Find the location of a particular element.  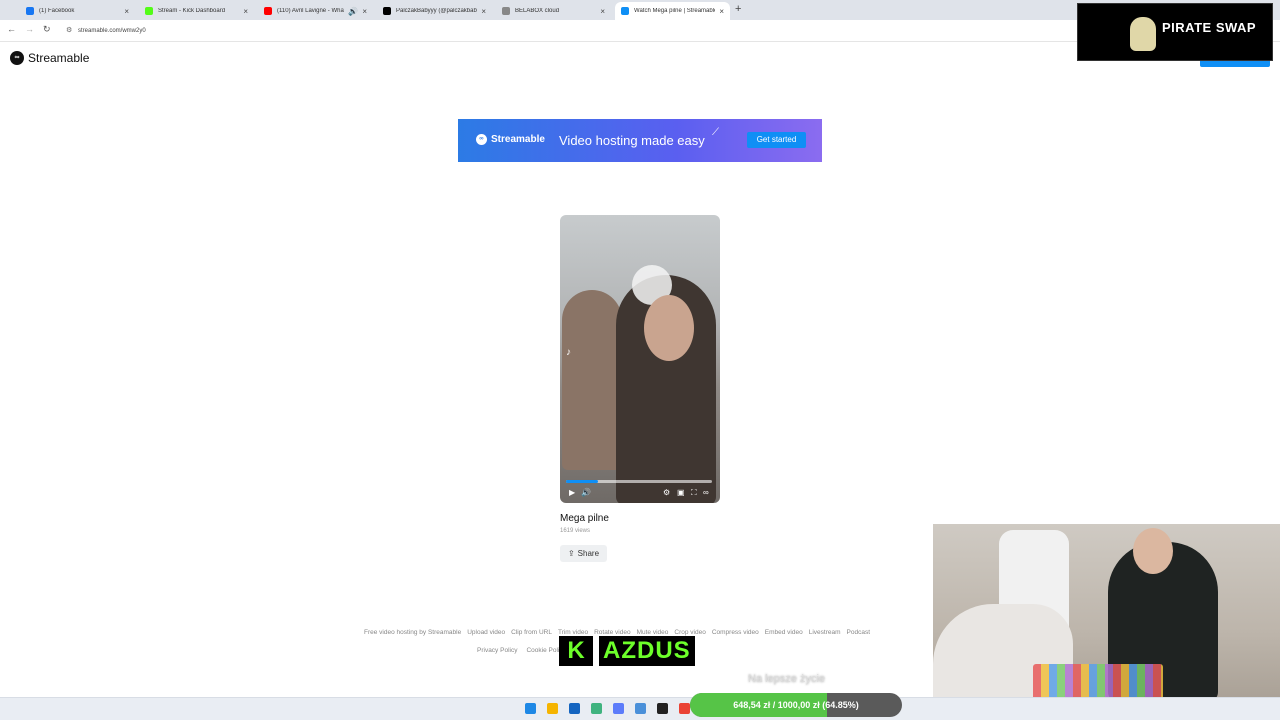

chrome-icon is located at coordinates (684, 708).